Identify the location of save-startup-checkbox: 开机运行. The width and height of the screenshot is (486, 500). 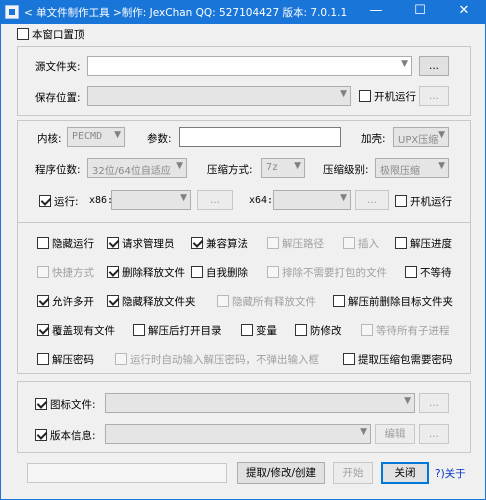
(387, 96).